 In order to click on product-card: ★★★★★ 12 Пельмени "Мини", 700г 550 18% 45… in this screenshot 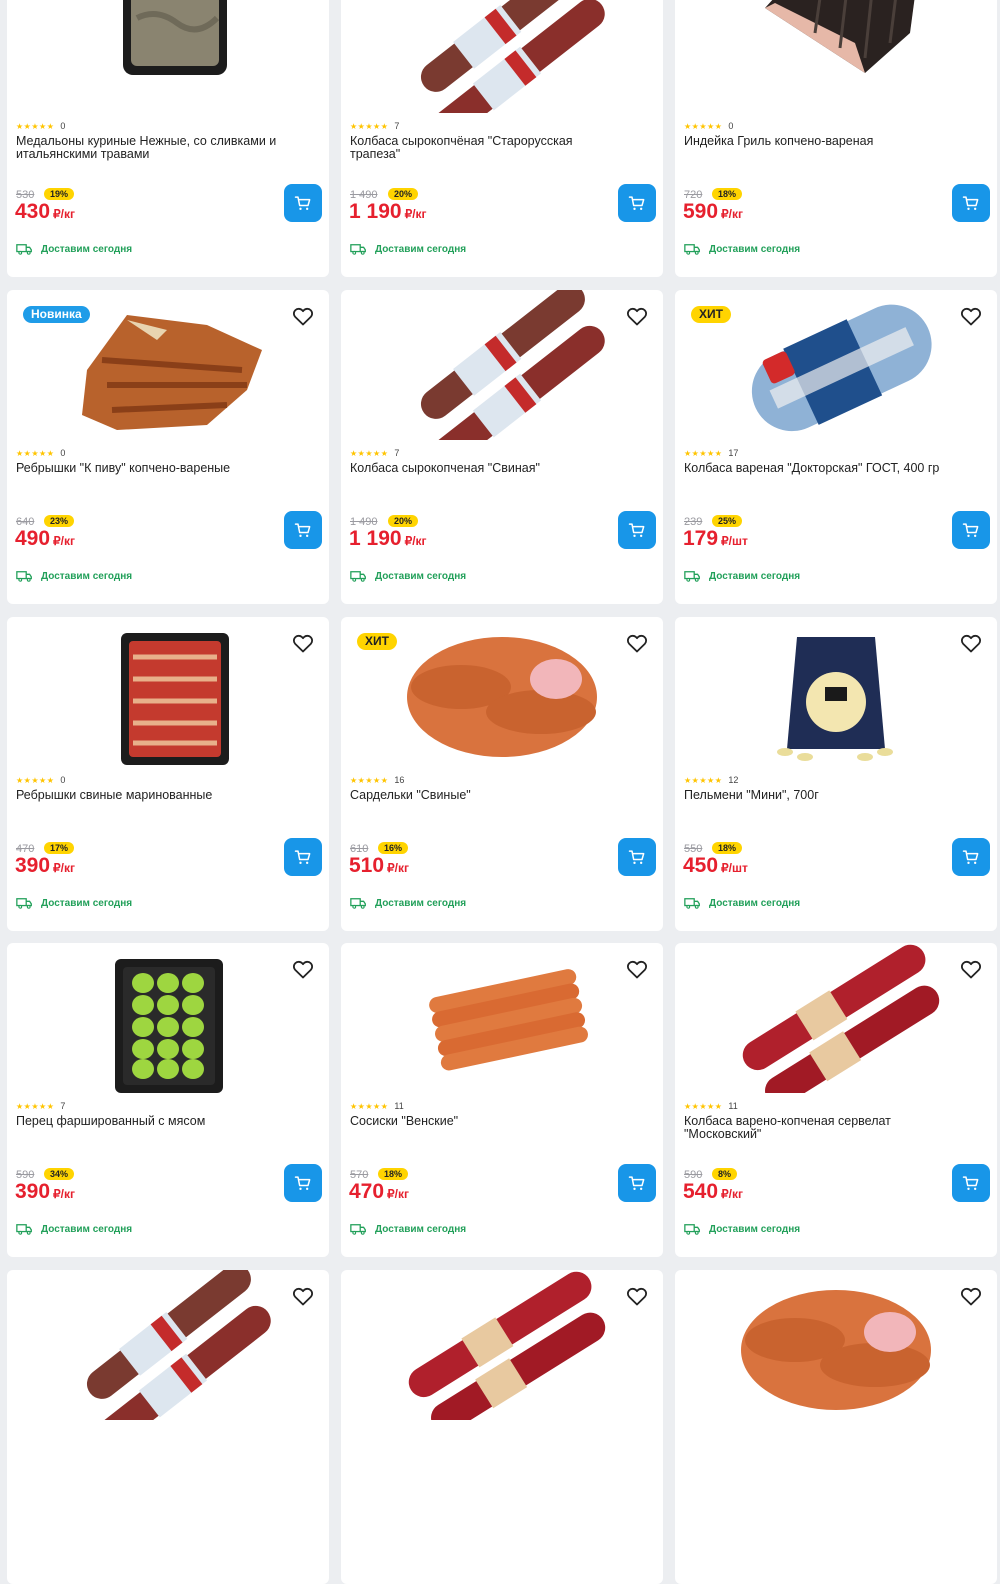, I will do `click(836, 774)`.